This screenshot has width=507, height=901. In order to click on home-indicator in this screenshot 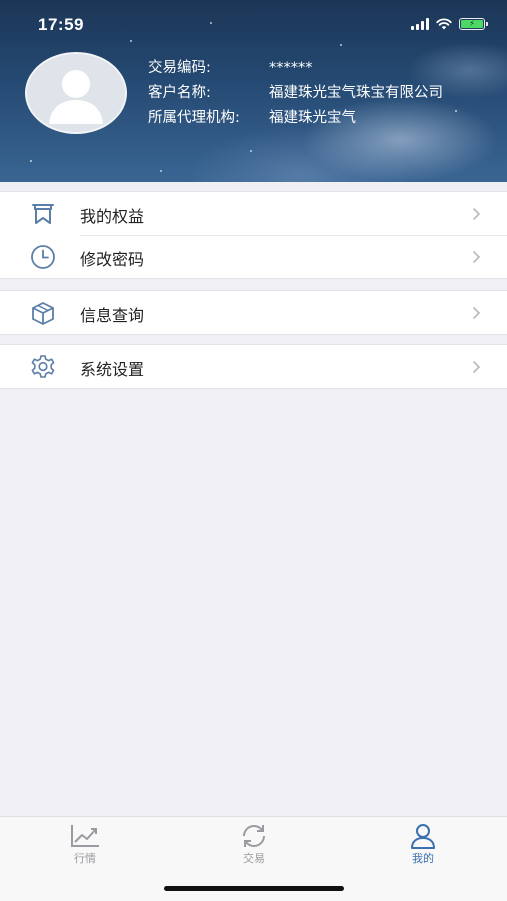, I will do `click(254, 888)`.